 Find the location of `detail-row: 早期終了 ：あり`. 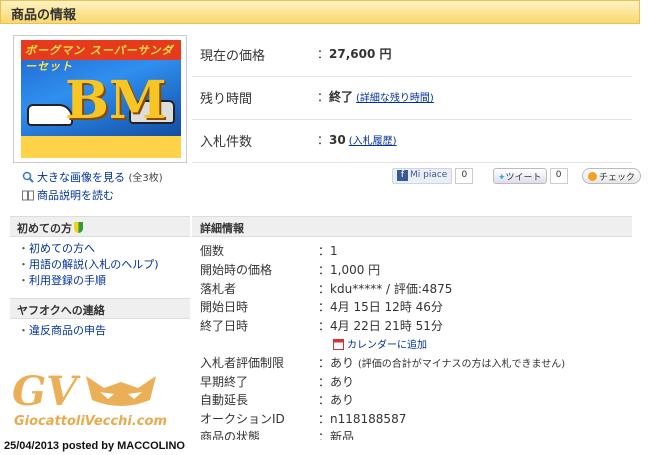

detail-row: 早期終了 ：あり is located at coordinates (420, 382).